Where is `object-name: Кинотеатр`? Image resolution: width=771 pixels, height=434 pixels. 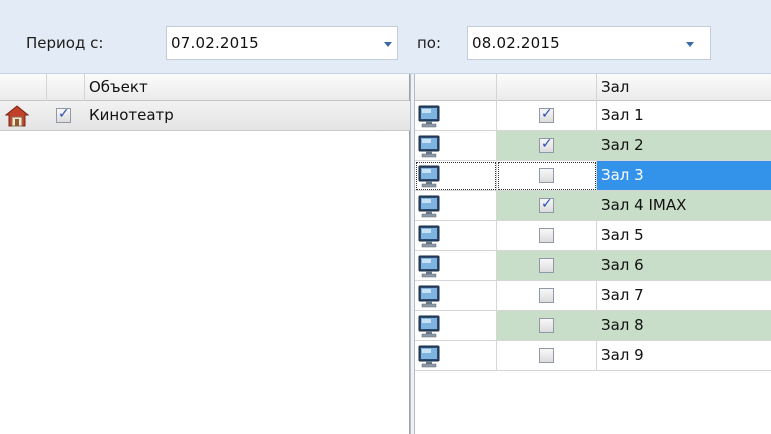 object-name: Кинотеатр is located at coordinates (131, 115).